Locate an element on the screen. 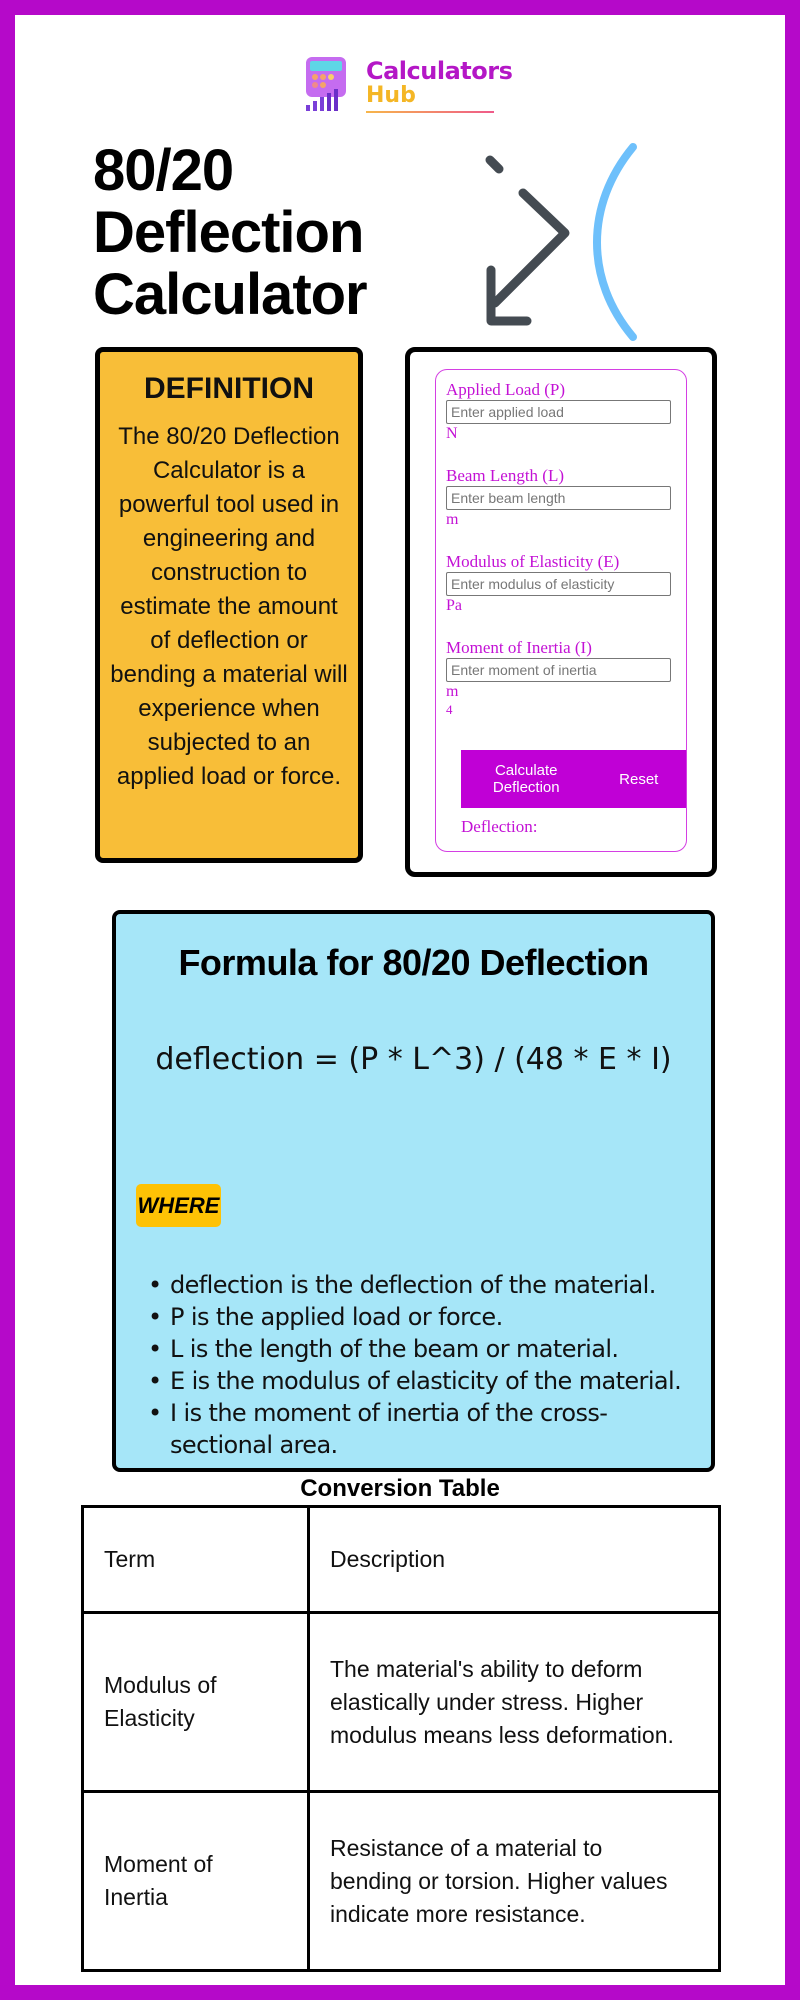 The height and width of the screenshot is (2000, 800). table-cell-term: Modulus of Elasticity is located at coordinates (195, 1702).